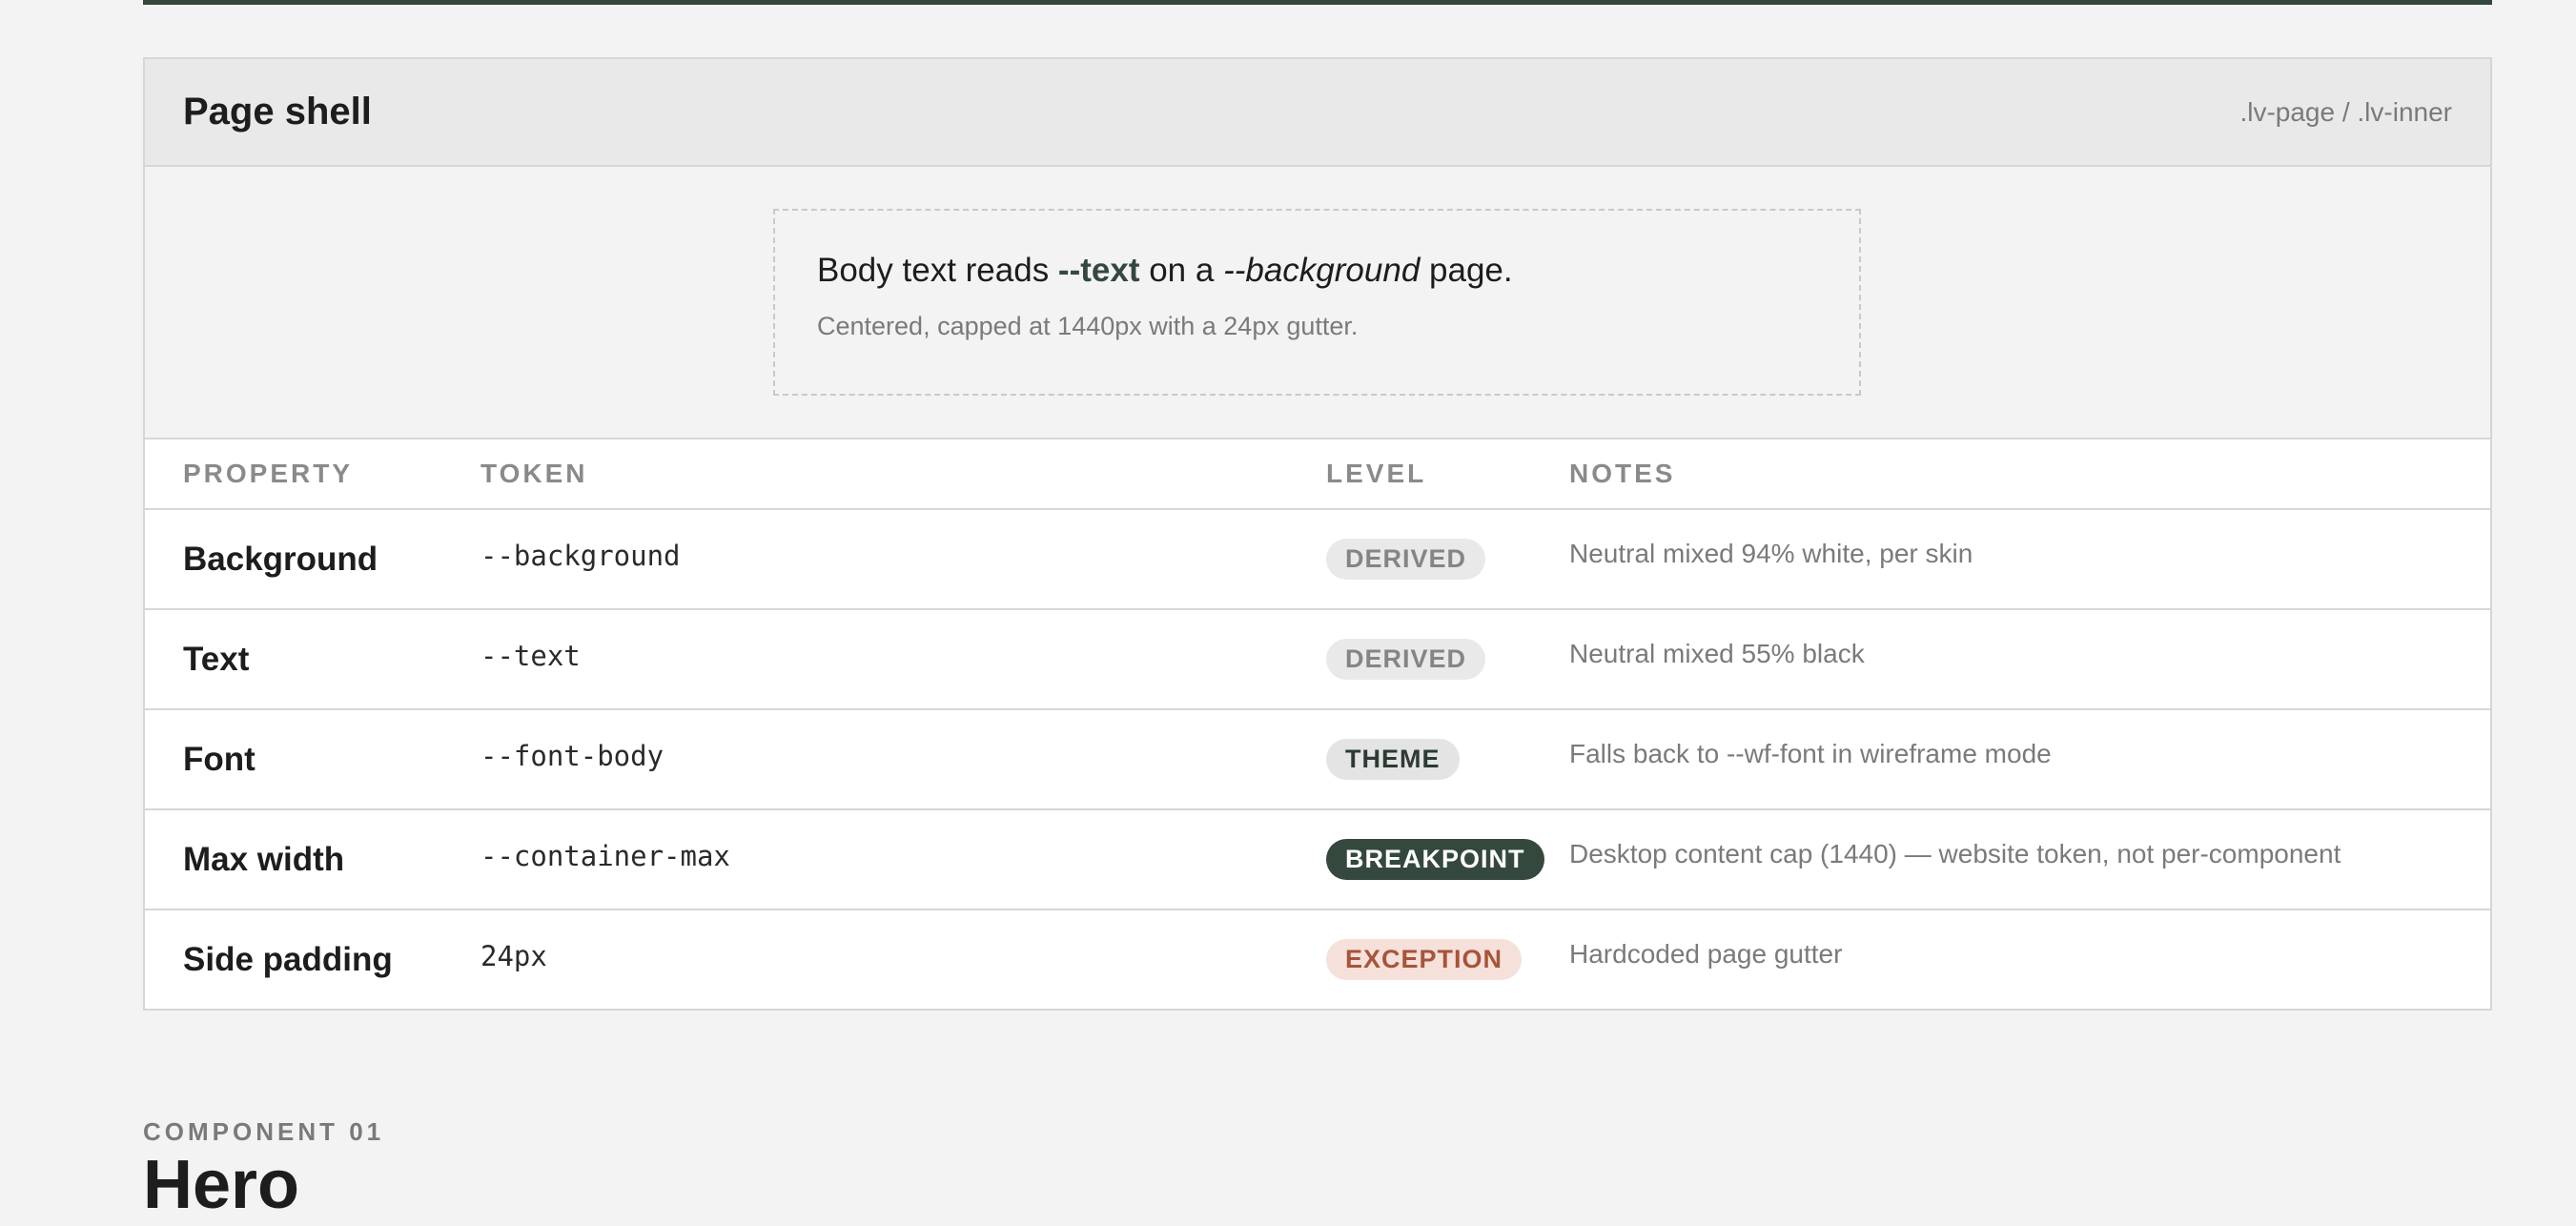  Describe the element at coordinates (1098, 270) in the screenshot. I see `preview-text-token: --text` at that location.